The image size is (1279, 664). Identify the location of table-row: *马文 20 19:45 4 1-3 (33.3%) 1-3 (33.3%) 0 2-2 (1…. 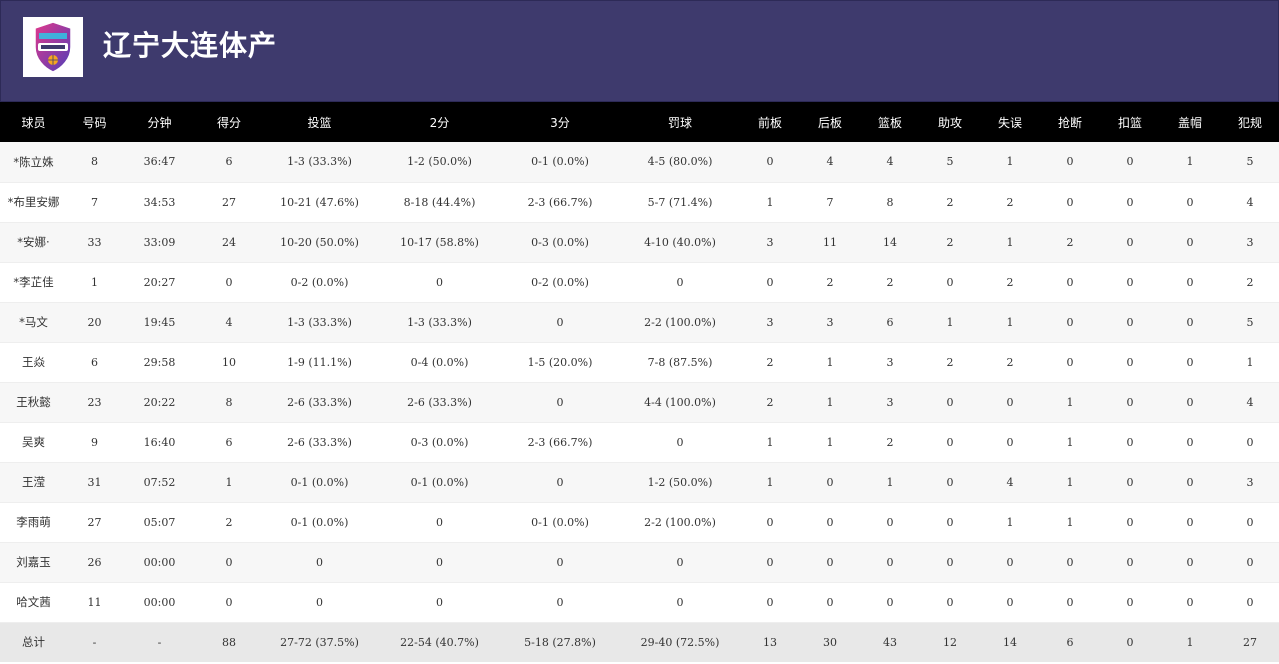
(639, 322).